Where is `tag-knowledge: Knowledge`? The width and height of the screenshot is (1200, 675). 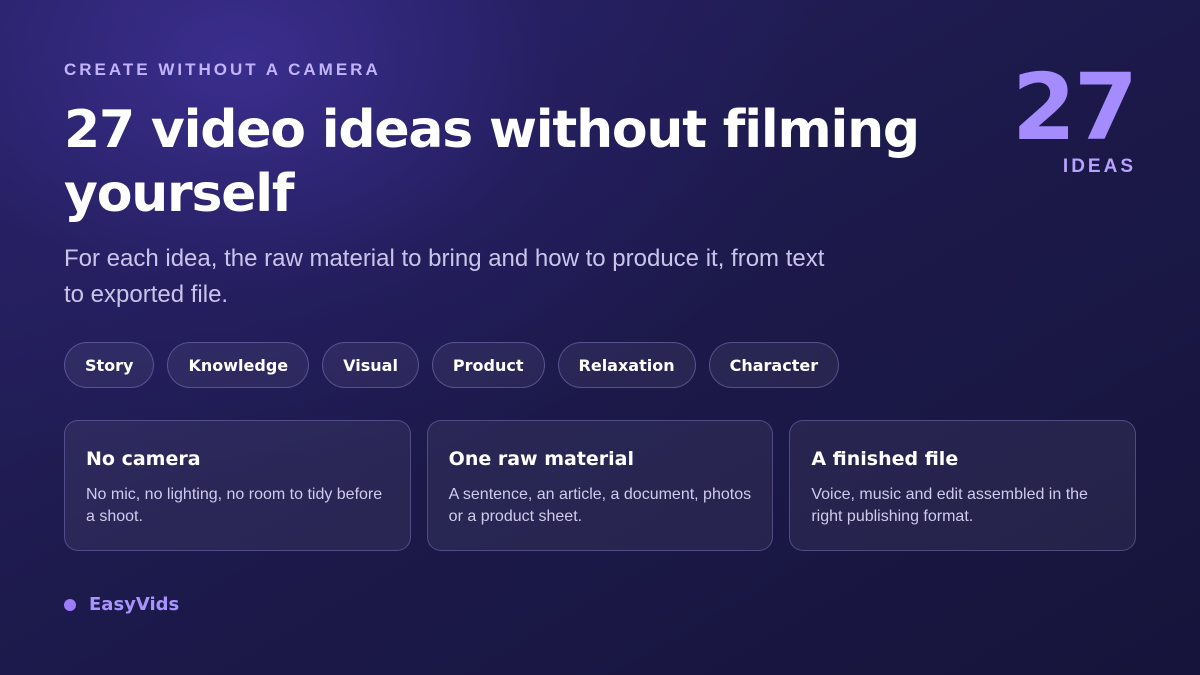 tag-knowledge: Knowledge is located at coordinates (238, 365).